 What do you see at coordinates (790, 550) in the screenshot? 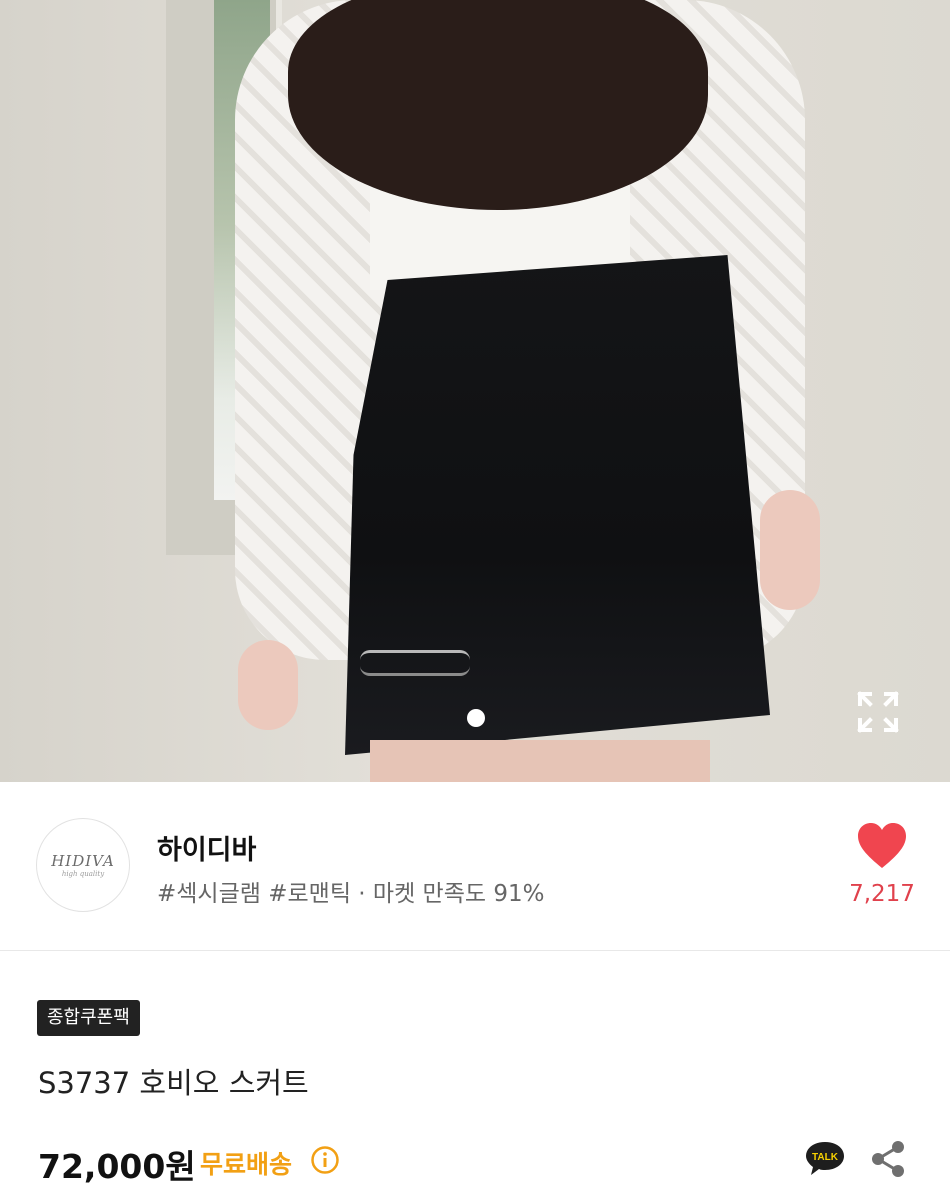
I see `photo-hand-right` at bounding box center [790, 550].